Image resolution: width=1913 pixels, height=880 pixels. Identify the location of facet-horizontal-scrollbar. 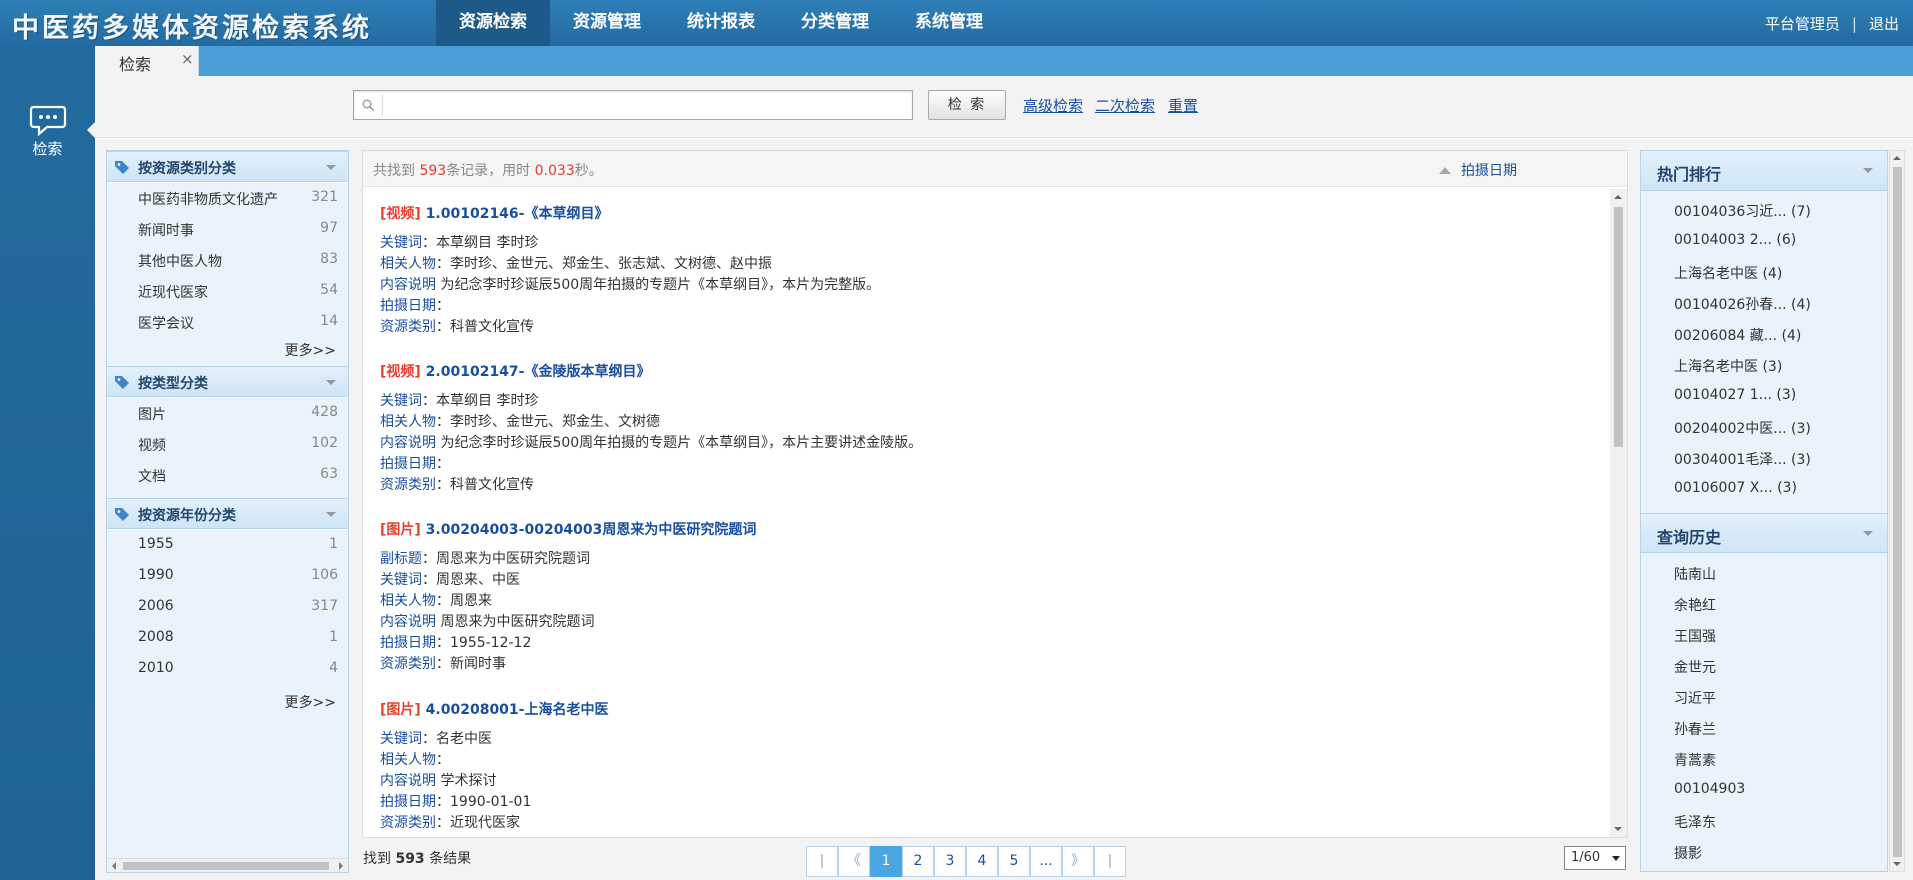
(227, 865).